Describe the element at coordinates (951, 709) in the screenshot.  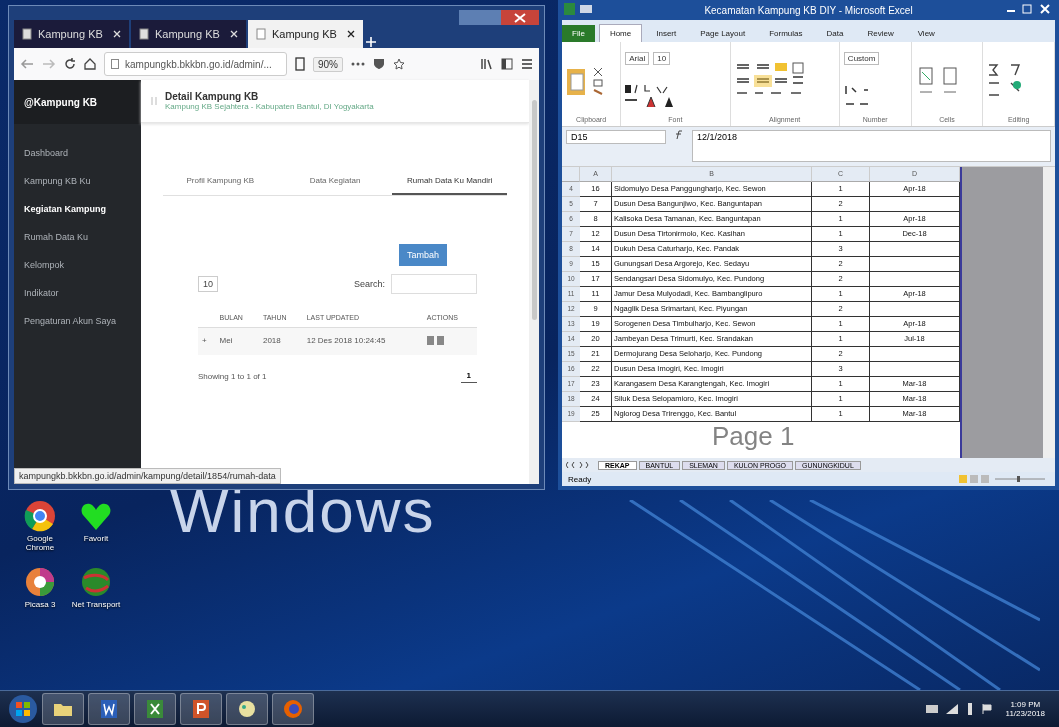
I see `signal-icon` at that location.